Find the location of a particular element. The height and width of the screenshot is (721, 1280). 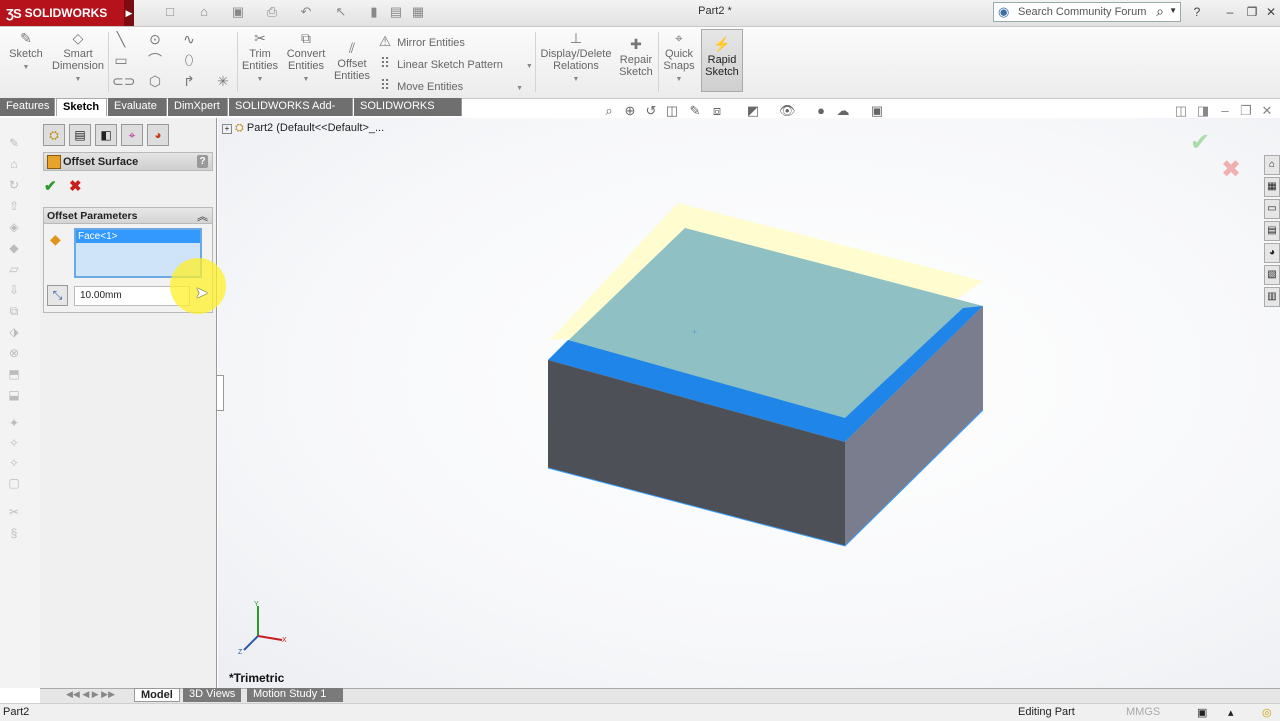

move-entities-button: ⠿ Move Entities ▼ is located at coordinates (449, 85).